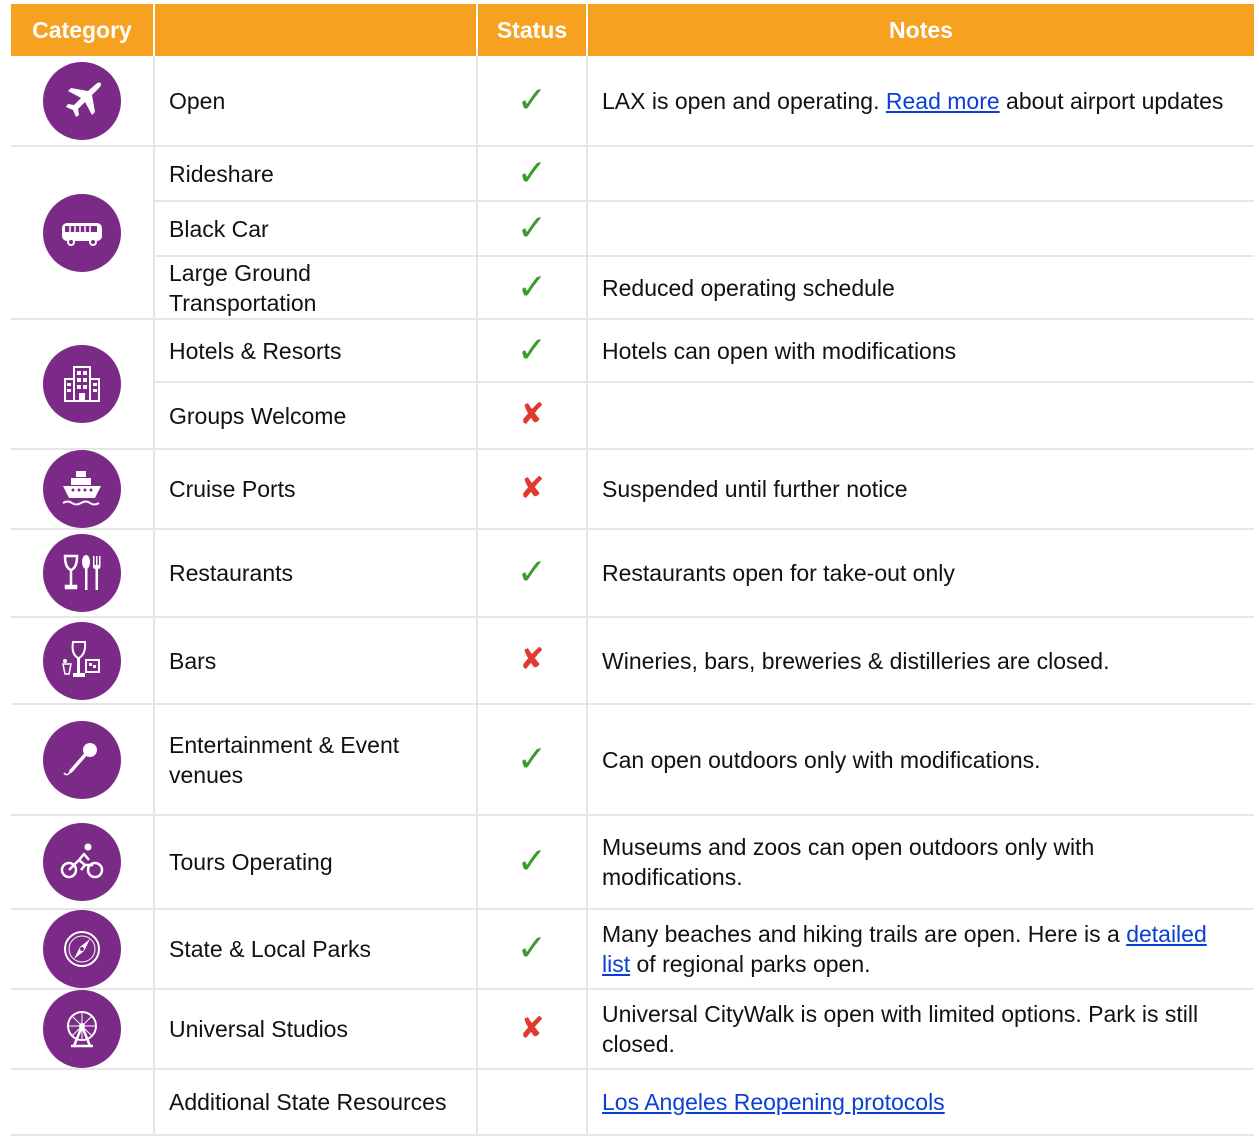  I want to click on table-row: Black Car ✓, so click(632, 229).